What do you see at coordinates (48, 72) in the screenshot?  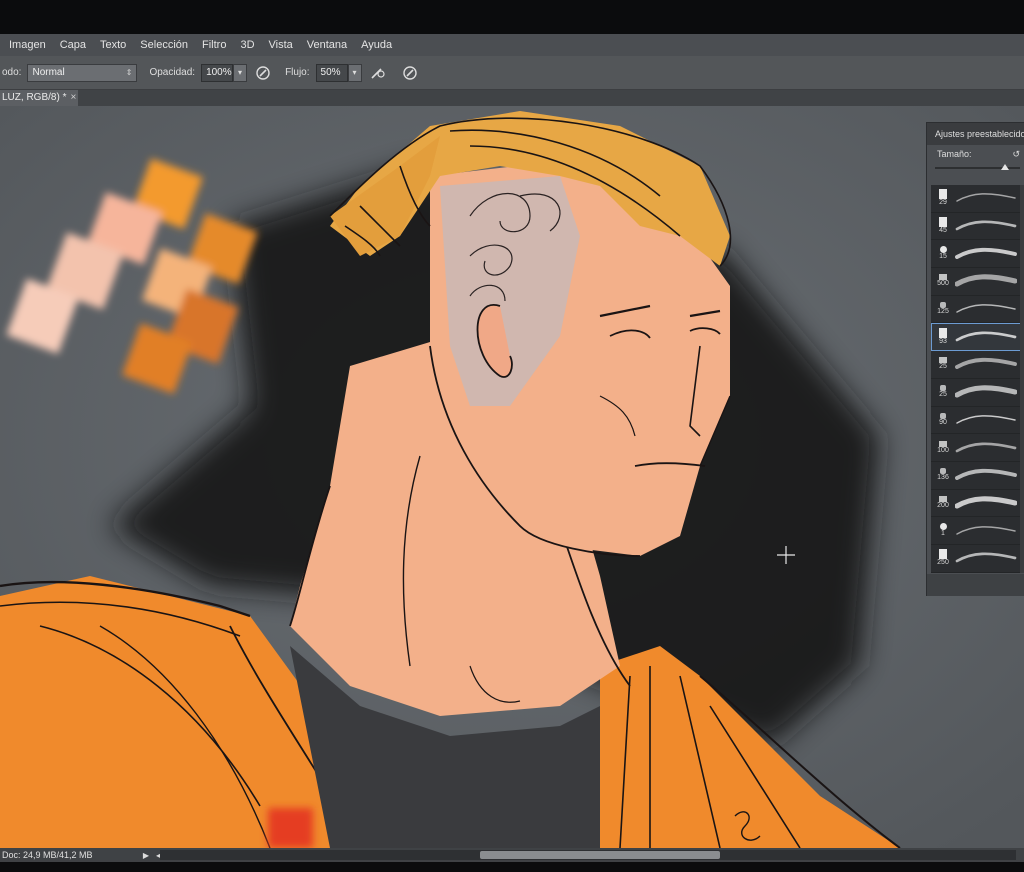 I see `blend-mode-value: Normal` at bounding box center [48, 72].